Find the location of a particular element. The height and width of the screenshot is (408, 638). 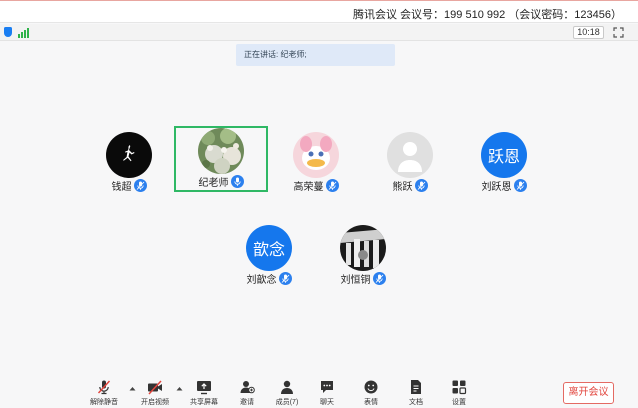

meeting-toolbar: 解除静音 开启视频 共享屏幕 邀请 成员(7) 聊天 表情 文档 设置 is located at coordinates (319, 392).